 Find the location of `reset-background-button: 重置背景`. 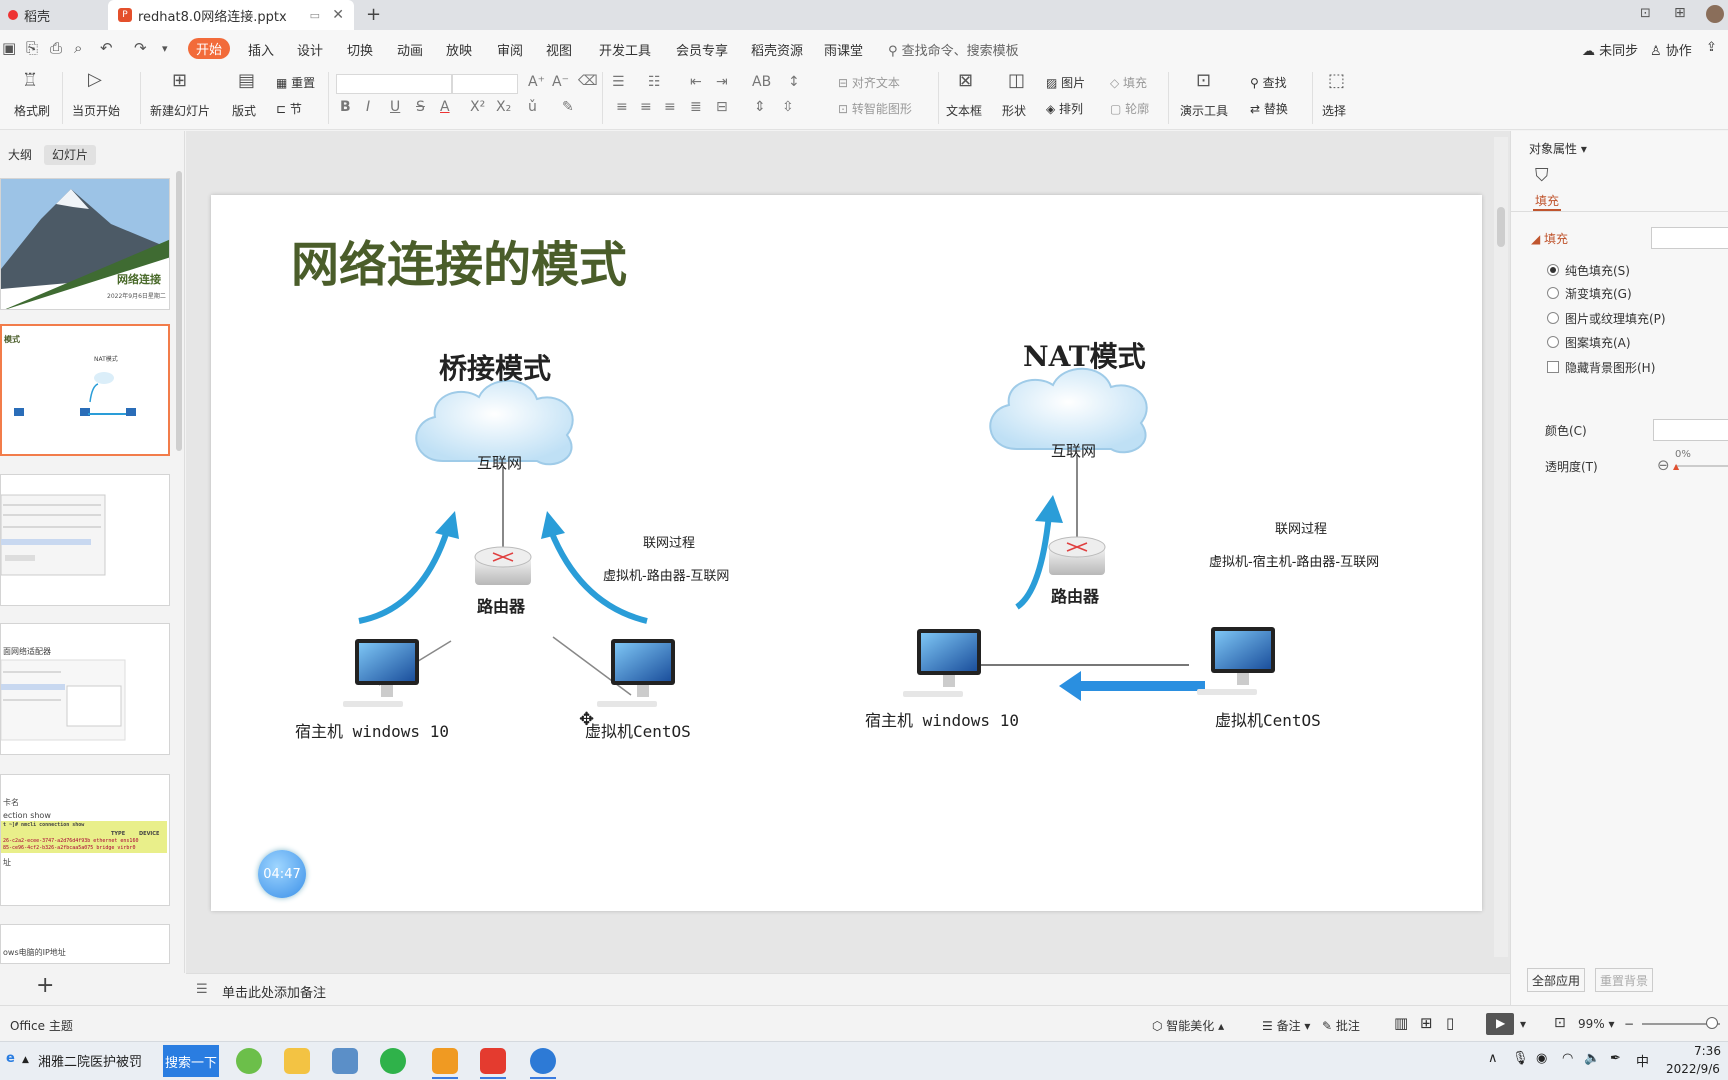

reset-background-button: 重置背景 is located at coordinates (1624, 980).